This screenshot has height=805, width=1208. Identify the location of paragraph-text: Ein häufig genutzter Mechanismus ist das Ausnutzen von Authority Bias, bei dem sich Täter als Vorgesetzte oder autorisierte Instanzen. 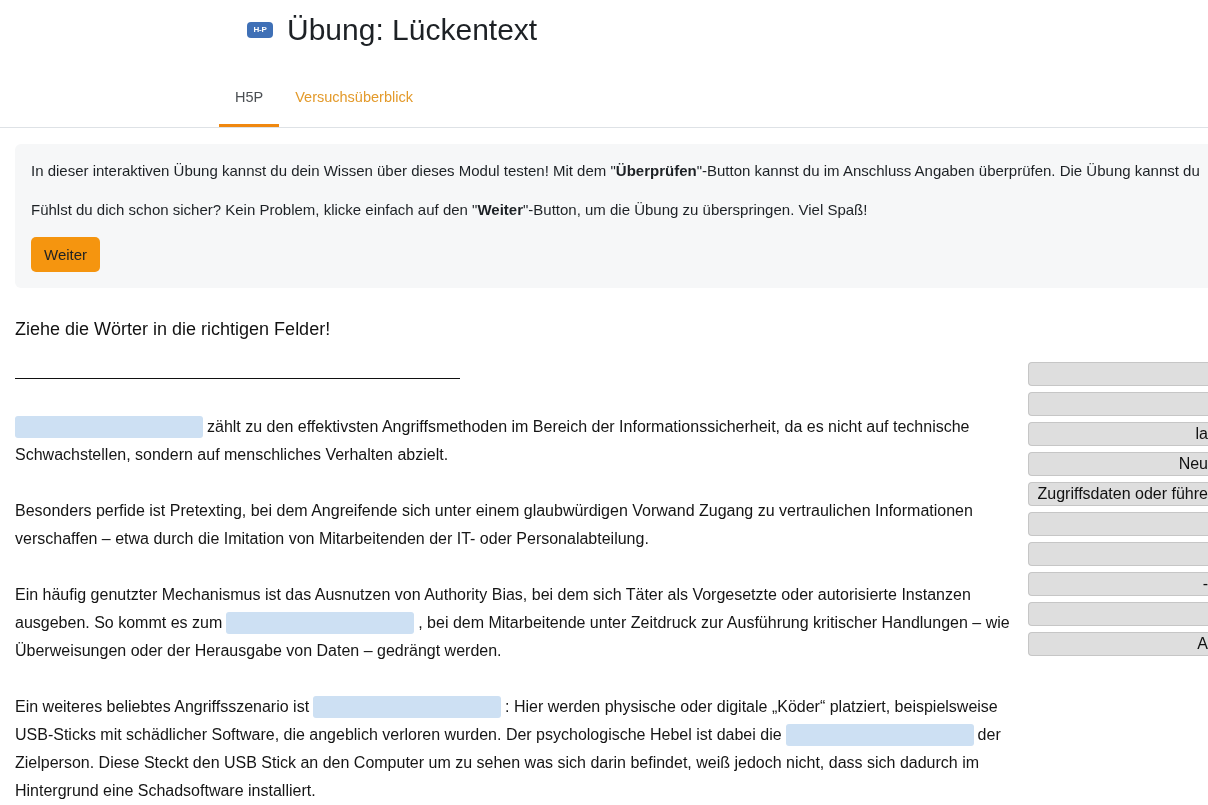
(493, 595).